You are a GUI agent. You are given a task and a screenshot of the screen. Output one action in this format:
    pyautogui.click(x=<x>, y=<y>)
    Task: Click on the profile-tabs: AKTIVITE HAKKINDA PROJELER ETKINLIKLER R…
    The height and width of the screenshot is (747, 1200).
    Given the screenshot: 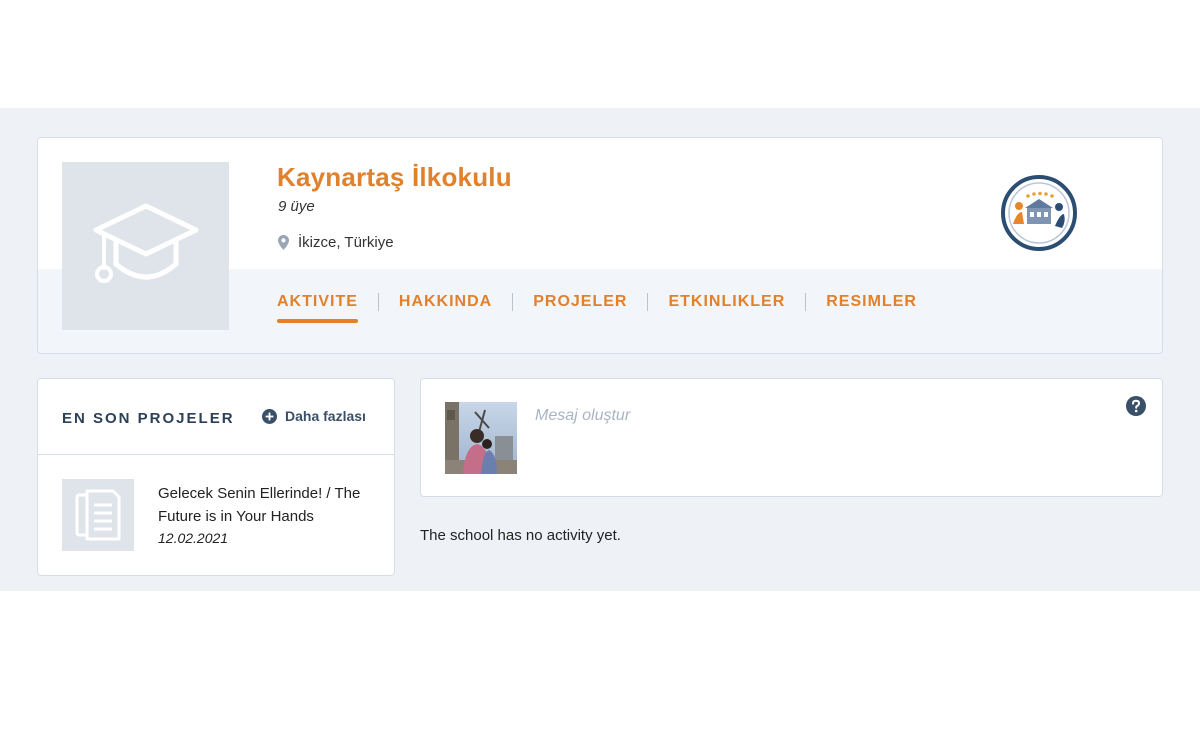 What is the action you would take?
    pyautogui.click(x=597, y=308)
    